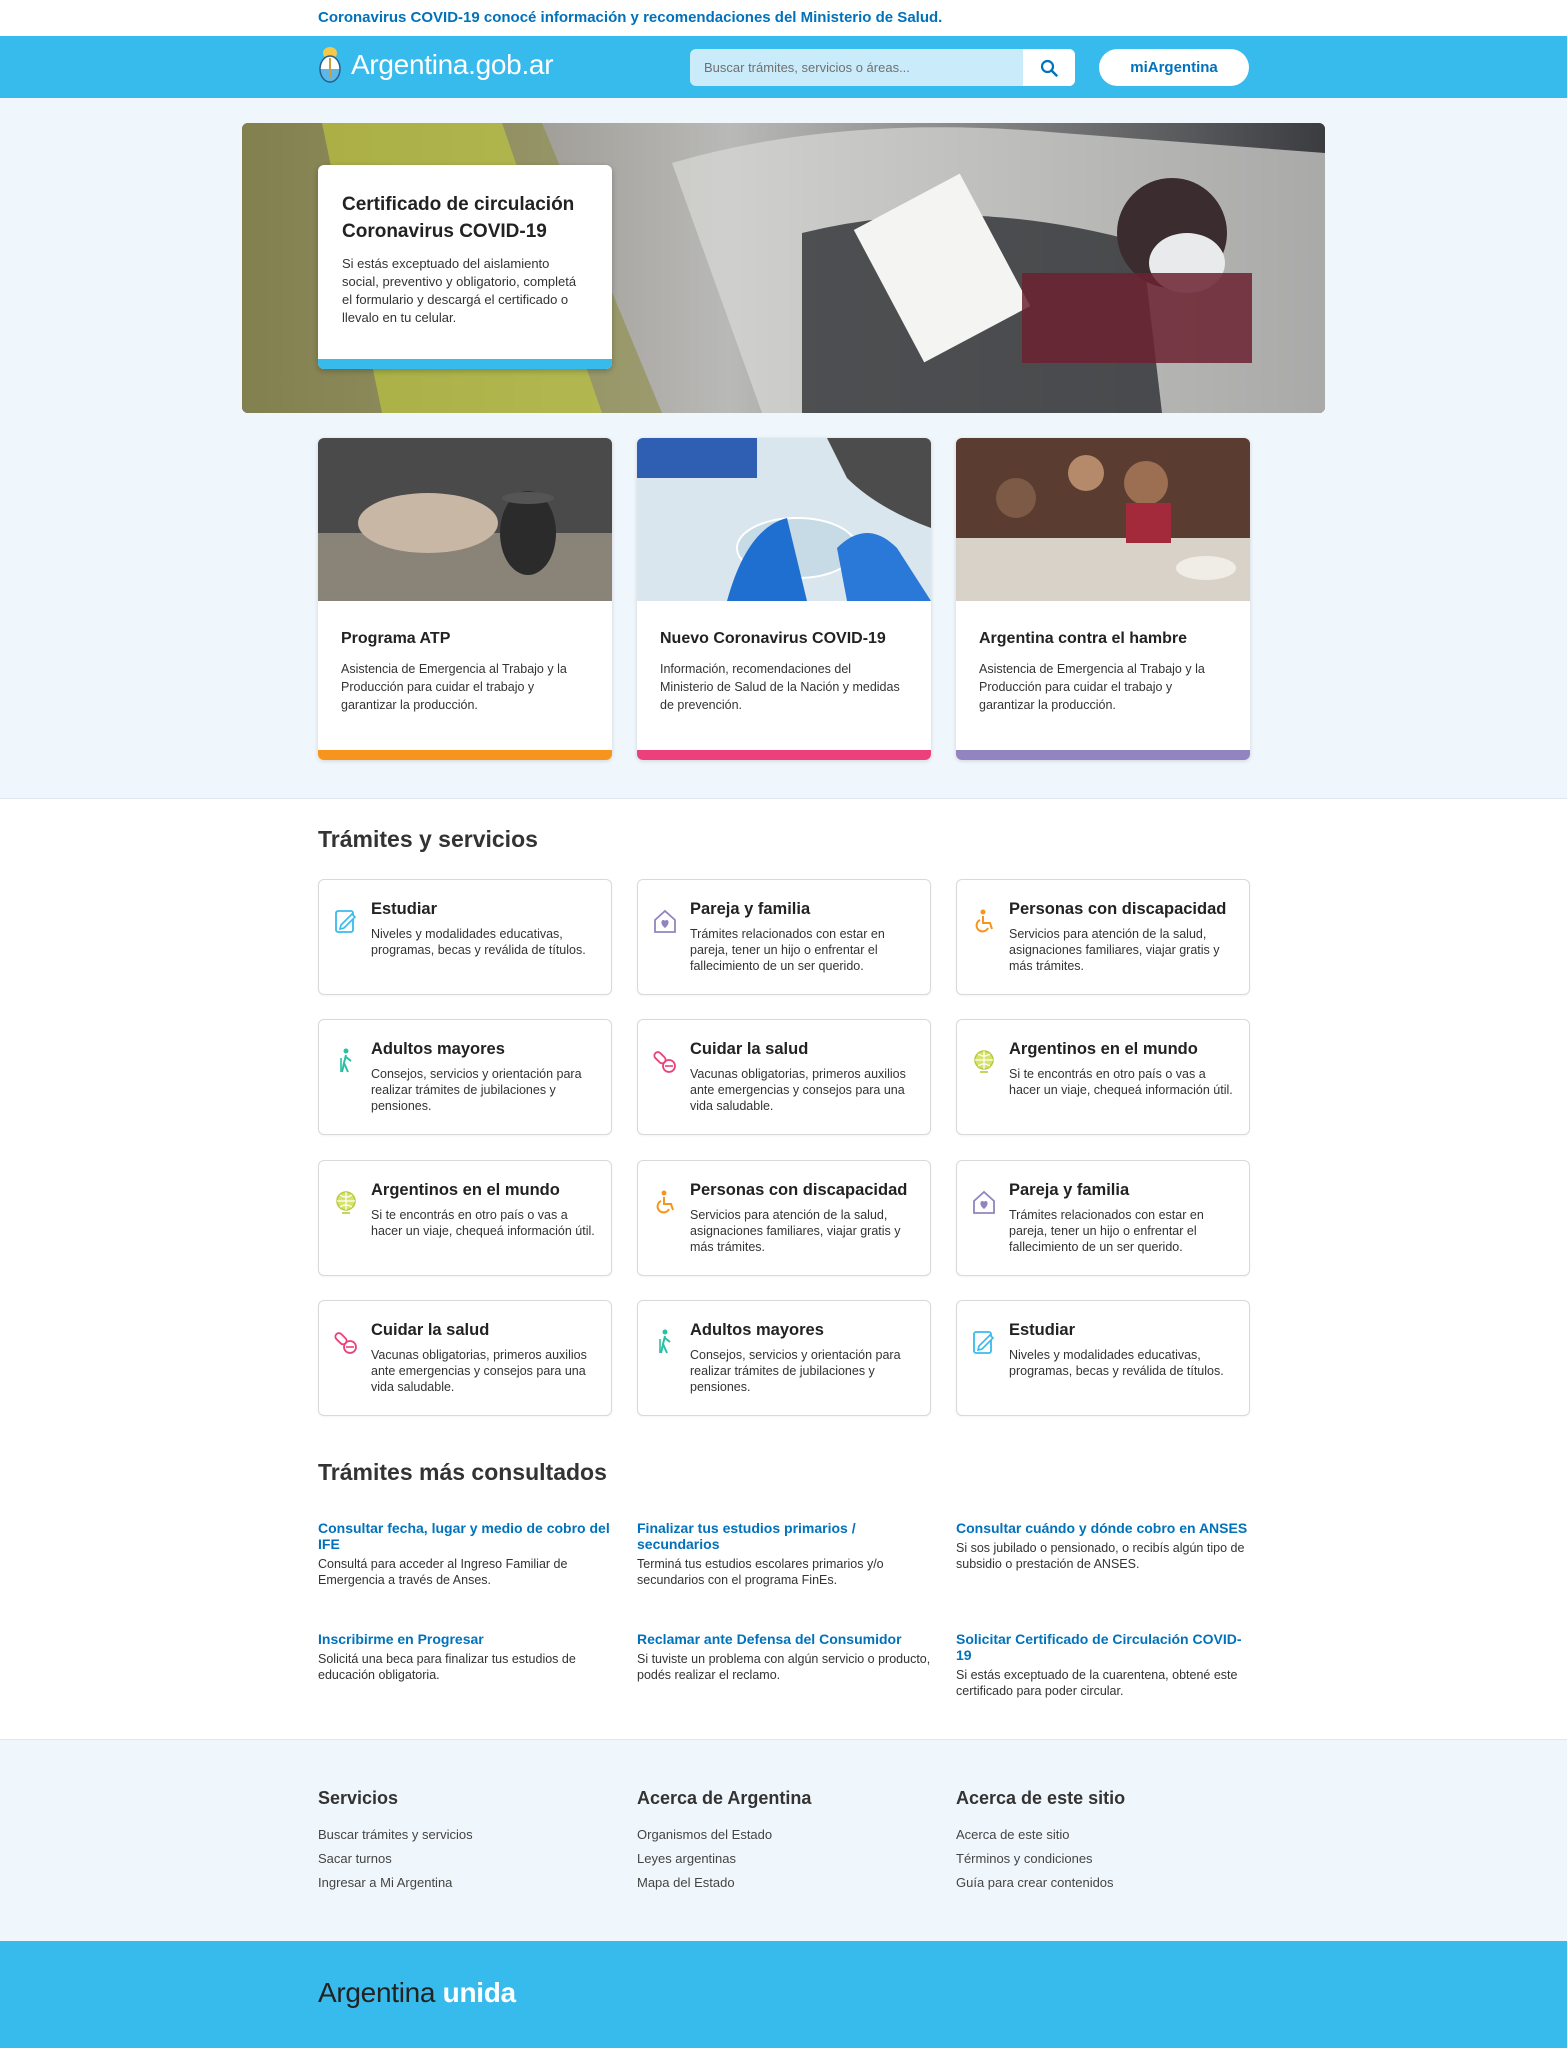 Image resolution: width=1567 pixels, height=2048 pixels. What do you see at coordinates (465, 1858) in the screenshot?
I see `footer-link: Sacar turnos` at bounding box center [465, 1858].